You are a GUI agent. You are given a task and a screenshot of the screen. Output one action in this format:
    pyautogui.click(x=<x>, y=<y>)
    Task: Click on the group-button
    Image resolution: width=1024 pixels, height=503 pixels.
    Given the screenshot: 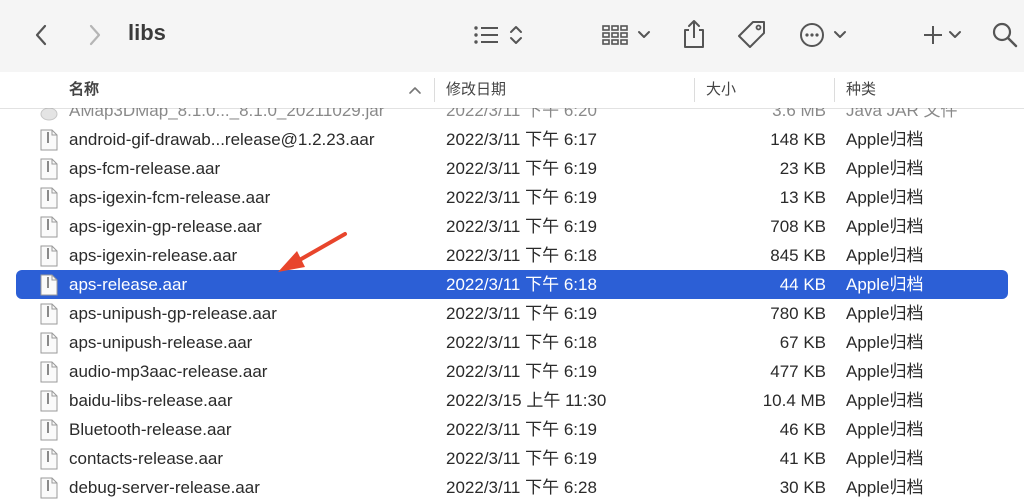 What is the action you would take?
    pyautogui.click(x=627, y=35)
    